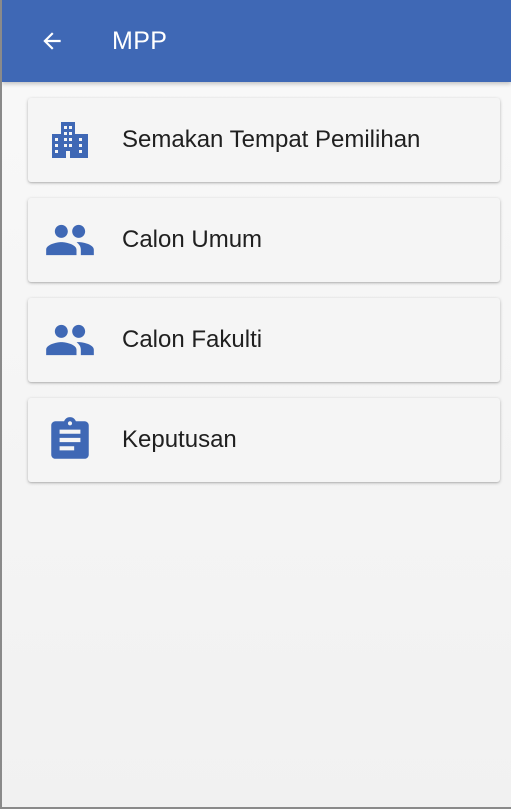 Image resolution: width=511 pixels, height=809 pixels. What do you see at coordinates (192, 239) in the screenshot?
I see `menu-item-label: Calon Umum` at bounding box center [192, 239].